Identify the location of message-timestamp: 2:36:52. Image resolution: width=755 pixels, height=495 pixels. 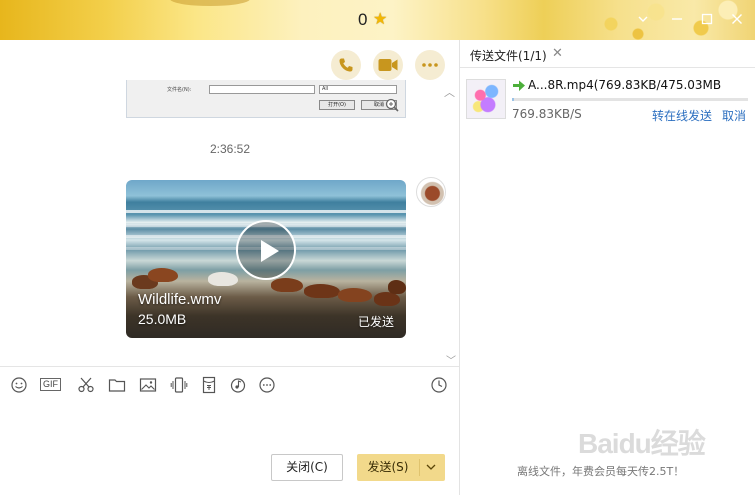
(230, 149).